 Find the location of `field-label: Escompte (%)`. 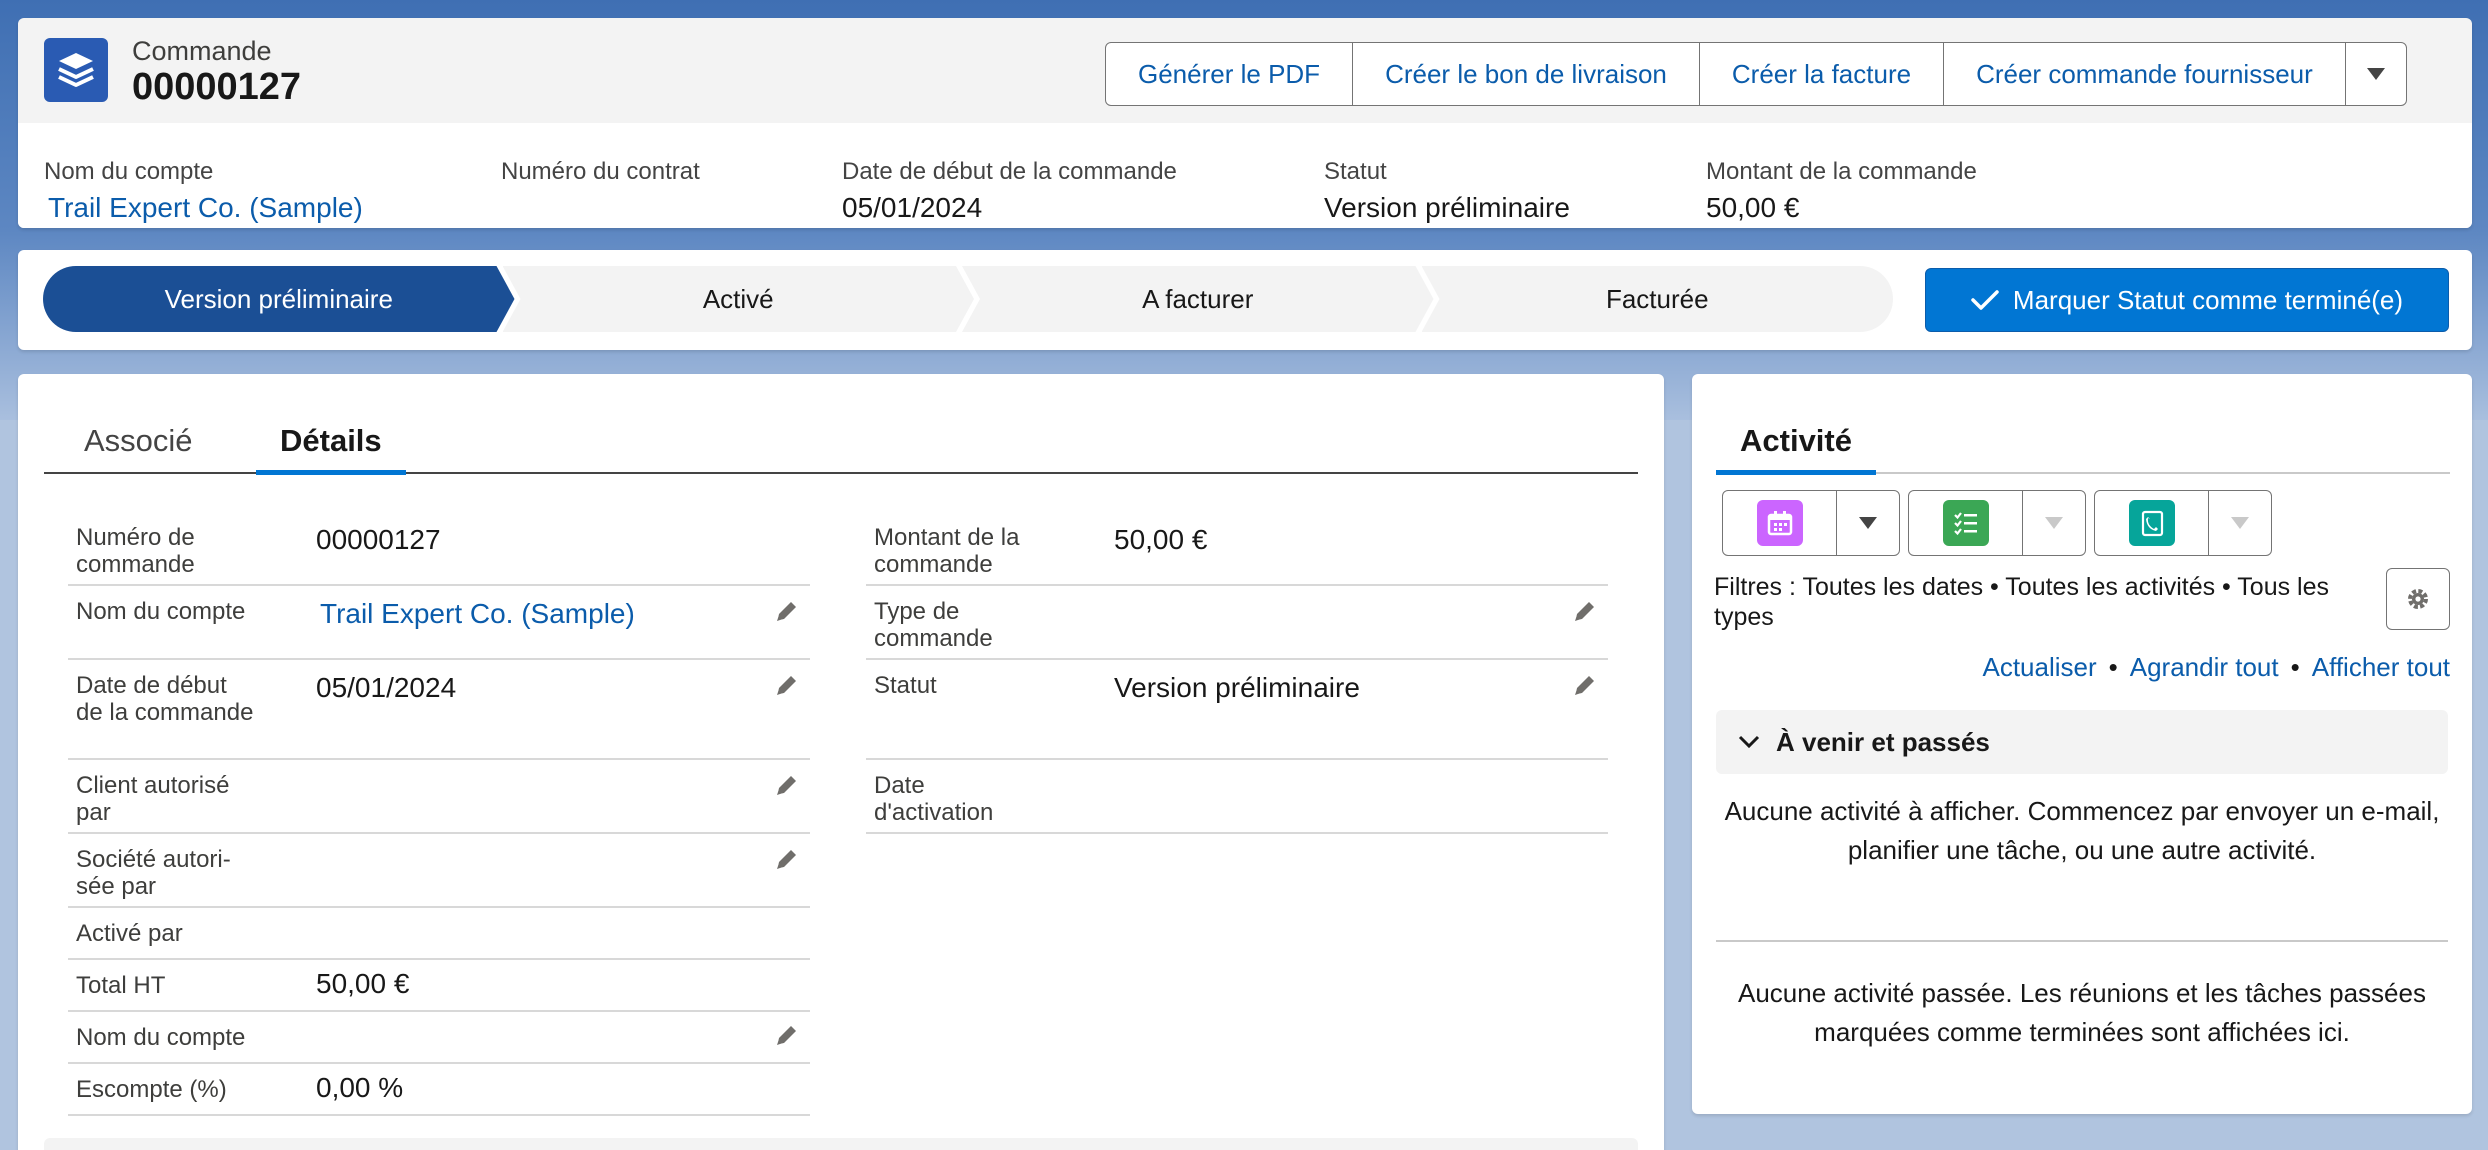

field-label: Escompte (%) is located at coordinates (151, 1089).